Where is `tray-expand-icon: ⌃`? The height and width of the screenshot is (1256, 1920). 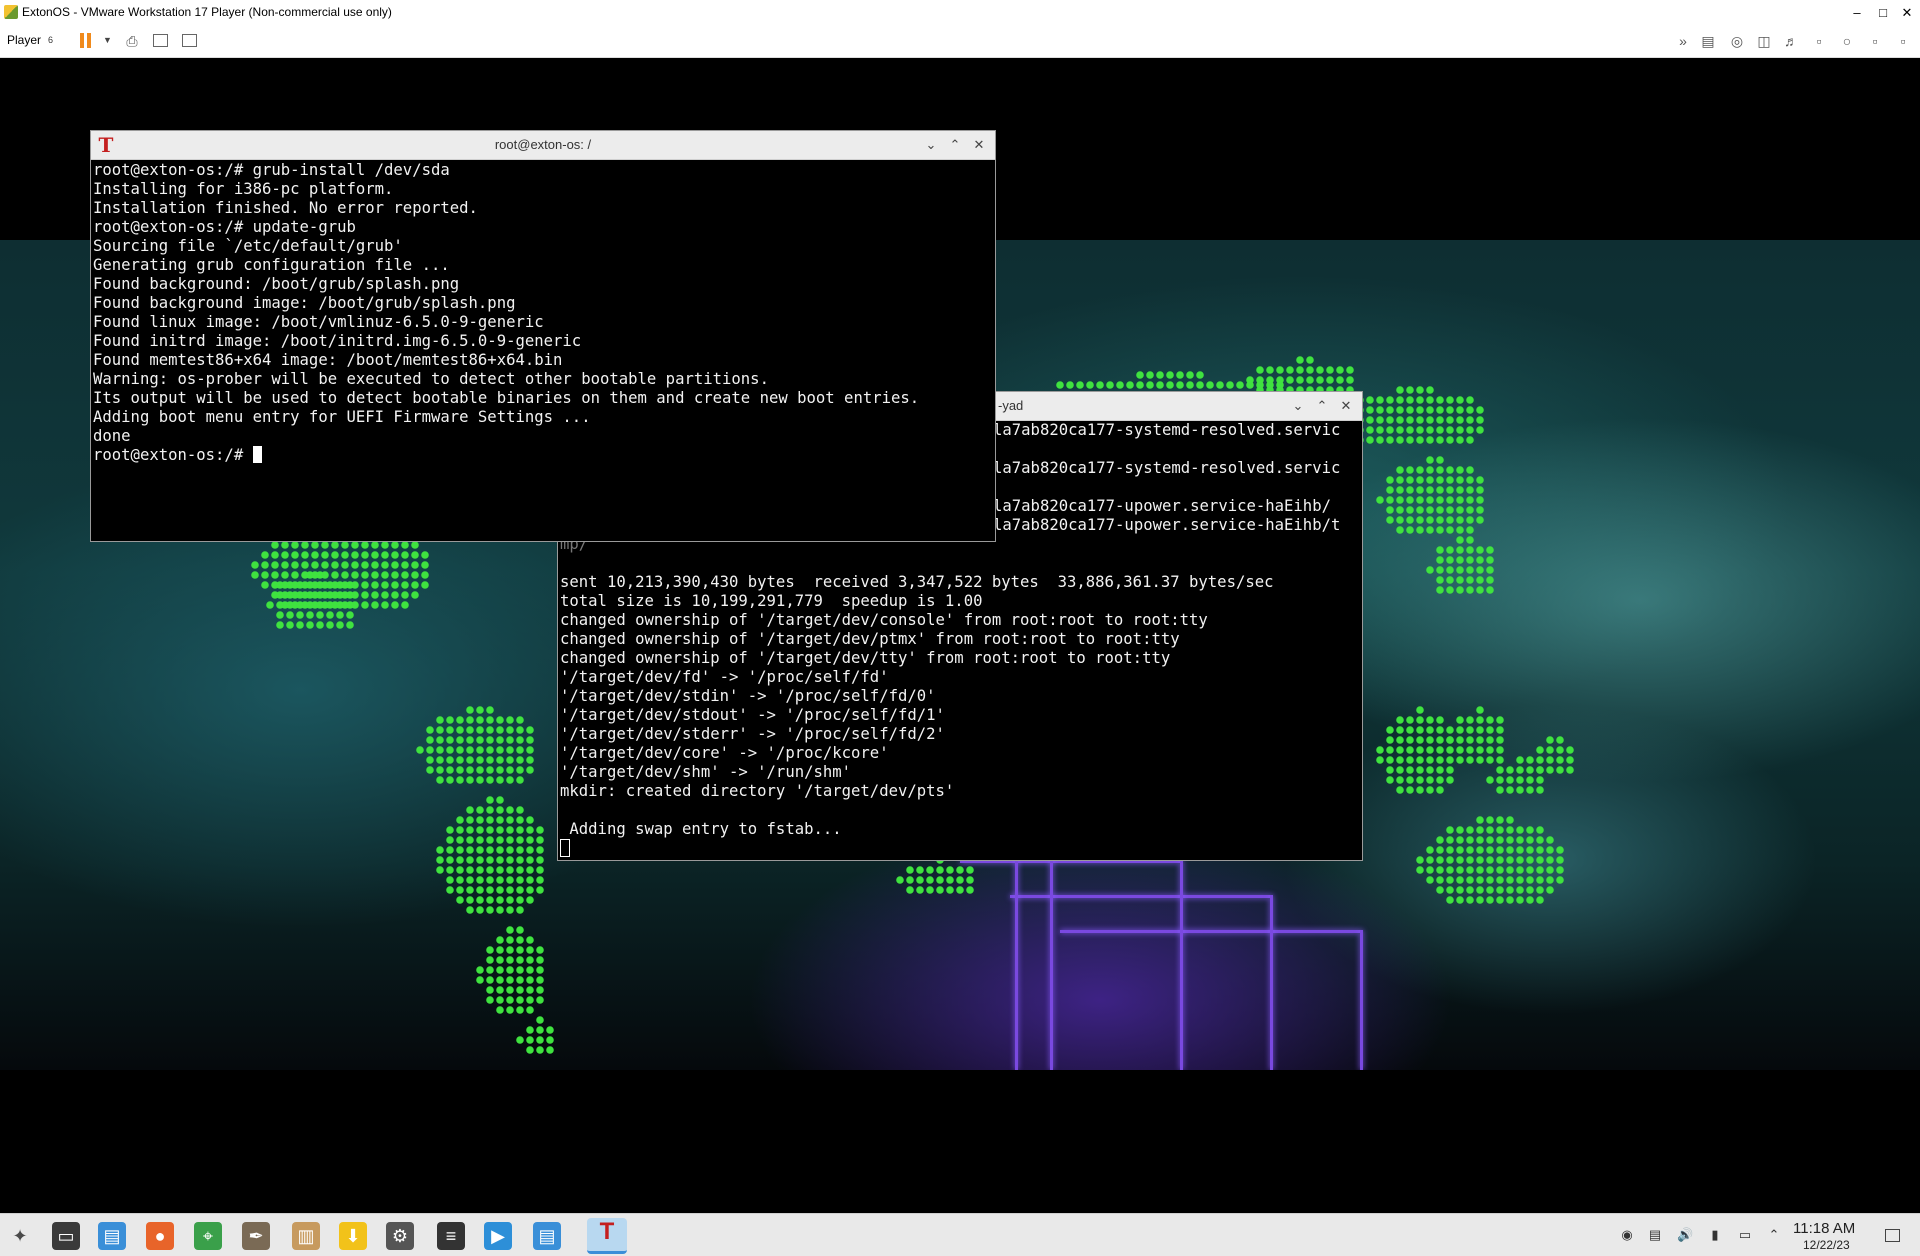 tray-expand-icon: ⌃ is located at coordinates (1774, 1235).